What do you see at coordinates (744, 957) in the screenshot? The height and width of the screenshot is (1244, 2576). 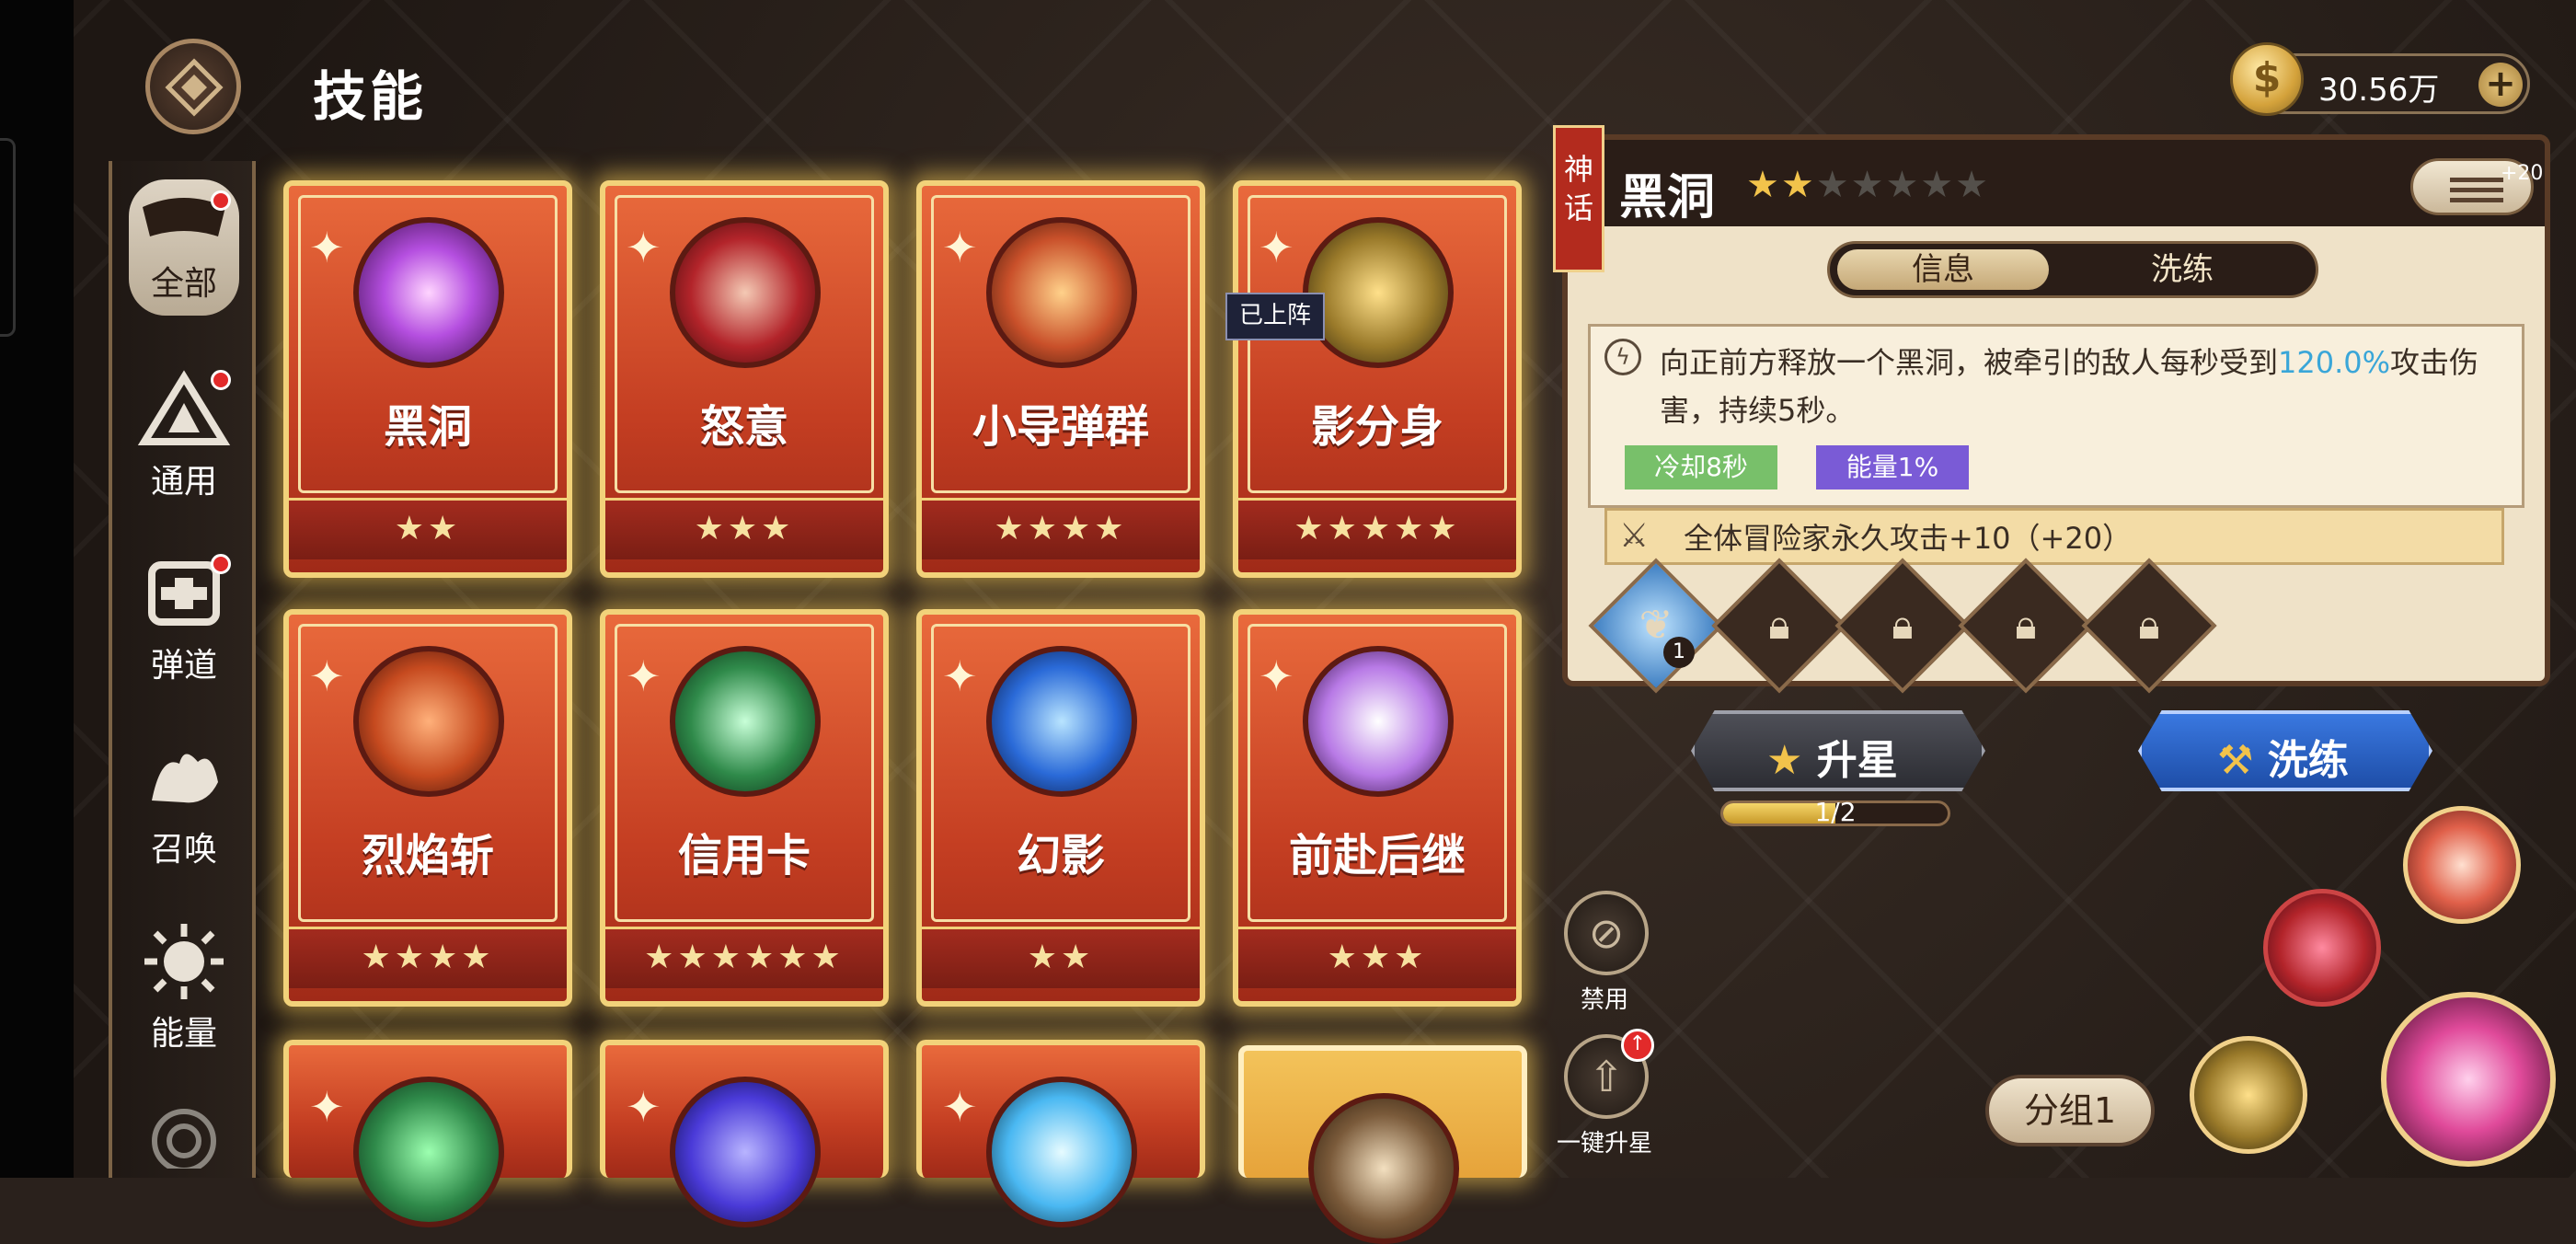 I see `skill-stars: ★★★★★★` at bounding box center [744, 957].